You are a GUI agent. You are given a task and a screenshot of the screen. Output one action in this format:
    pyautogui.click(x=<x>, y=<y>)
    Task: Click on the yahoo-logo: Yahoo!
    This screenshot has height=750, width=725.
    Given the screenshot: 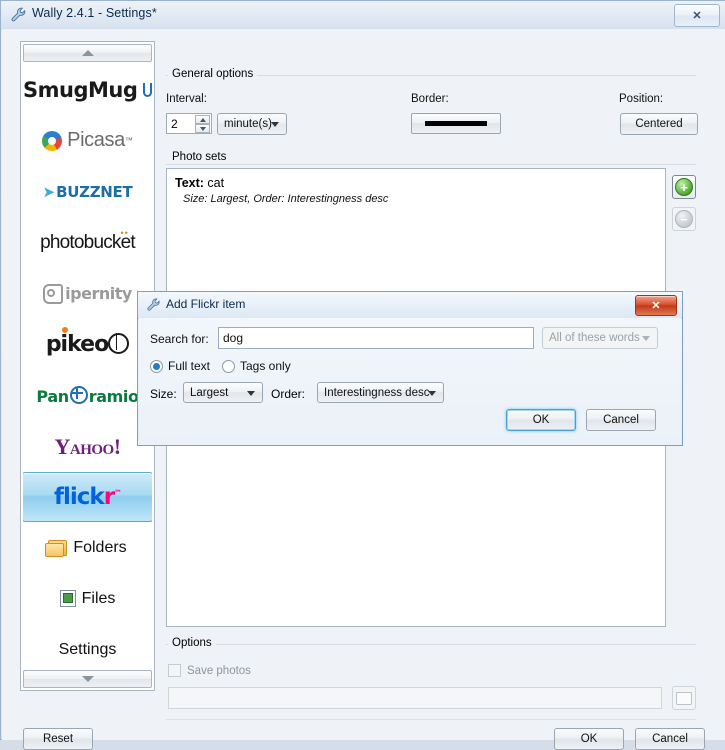 What is the action you would take?
    pyautogui.click(x=87, y=446)
    